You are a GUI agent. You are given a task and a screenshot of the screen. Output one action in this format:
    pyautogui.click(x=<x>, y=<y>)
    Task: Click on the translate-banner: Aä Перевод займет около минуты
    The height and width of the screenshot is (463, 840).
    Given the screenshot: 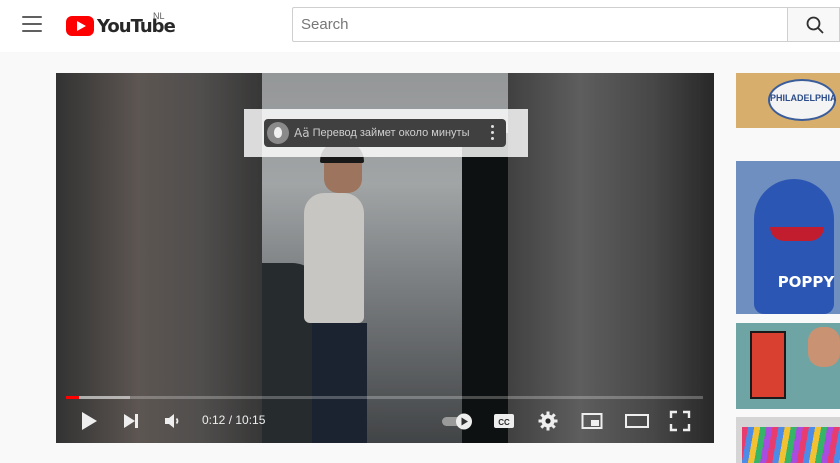 What is the action you would take?
    pyautogui.click(x=385, y=133)
    